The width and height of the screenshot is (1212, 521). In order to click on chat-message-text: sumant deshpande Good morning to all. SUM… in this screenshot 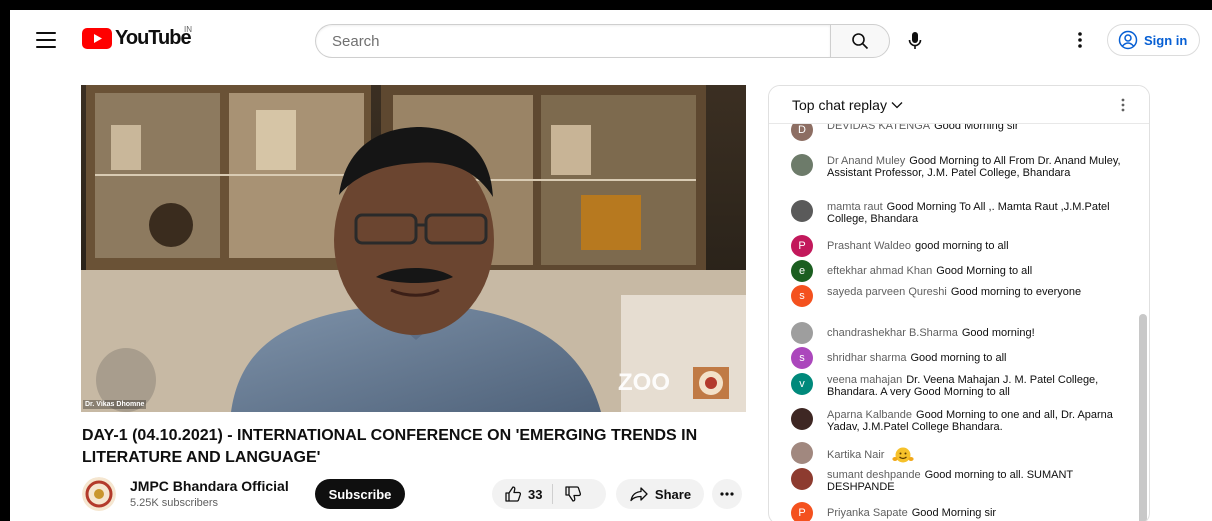, I will do `click(976, 480)`.